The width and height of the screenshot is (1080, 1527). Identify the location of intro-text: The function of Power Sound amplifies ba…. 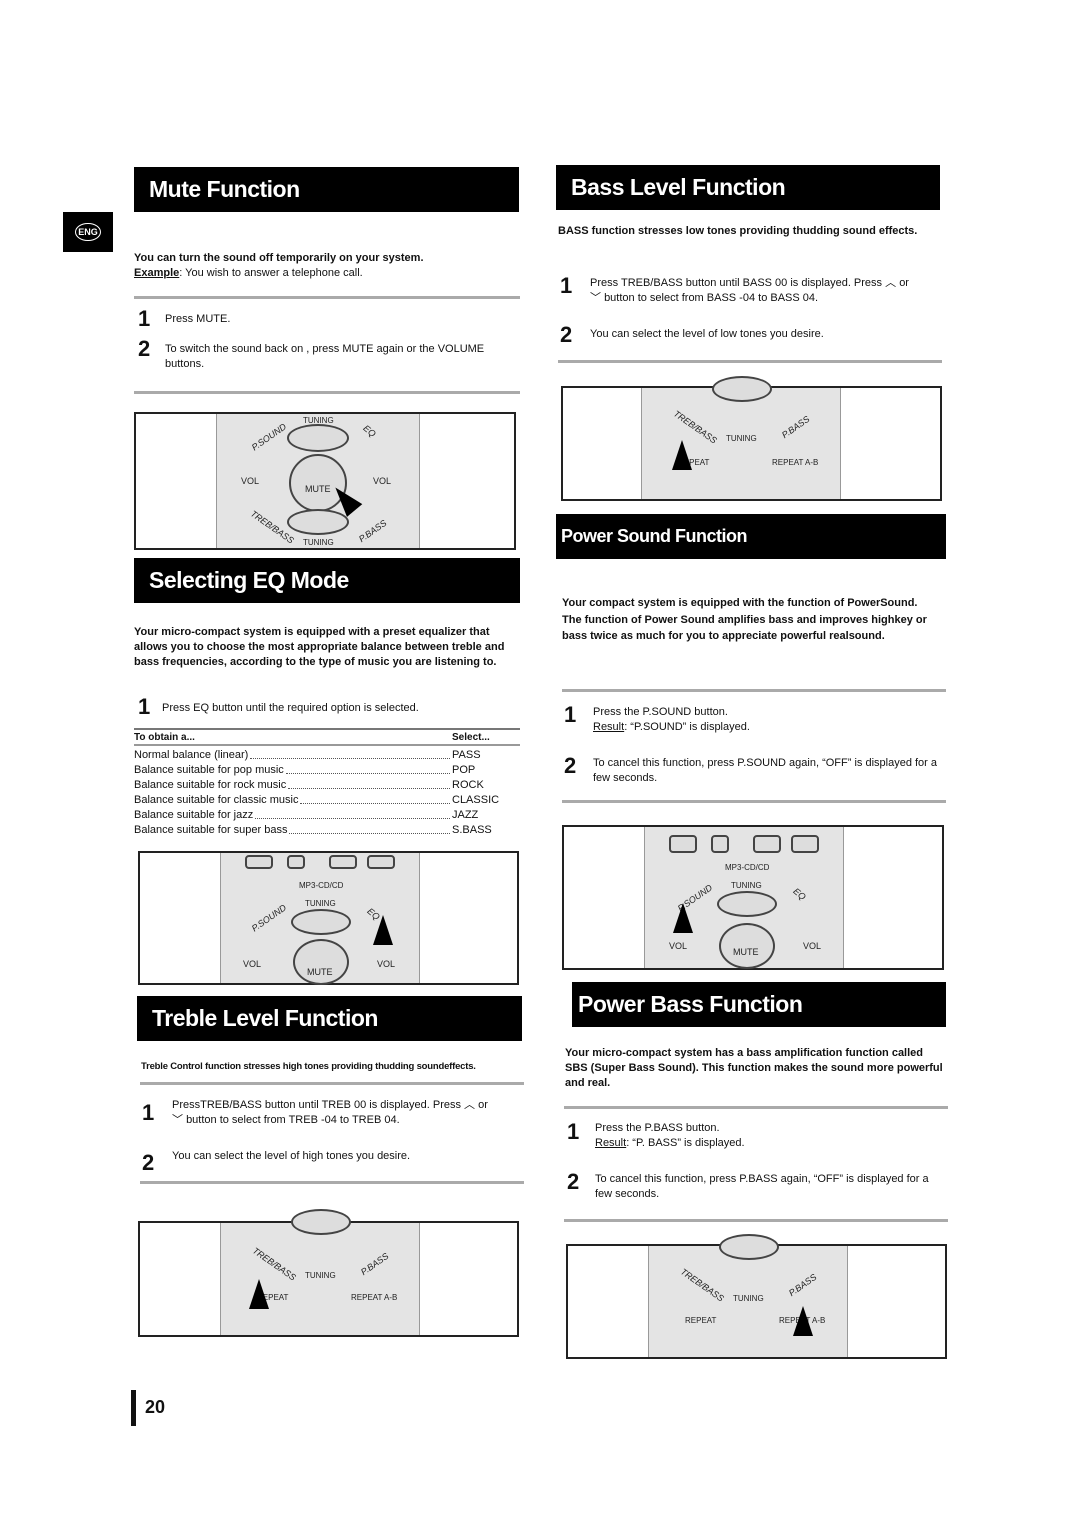
(744, 628).